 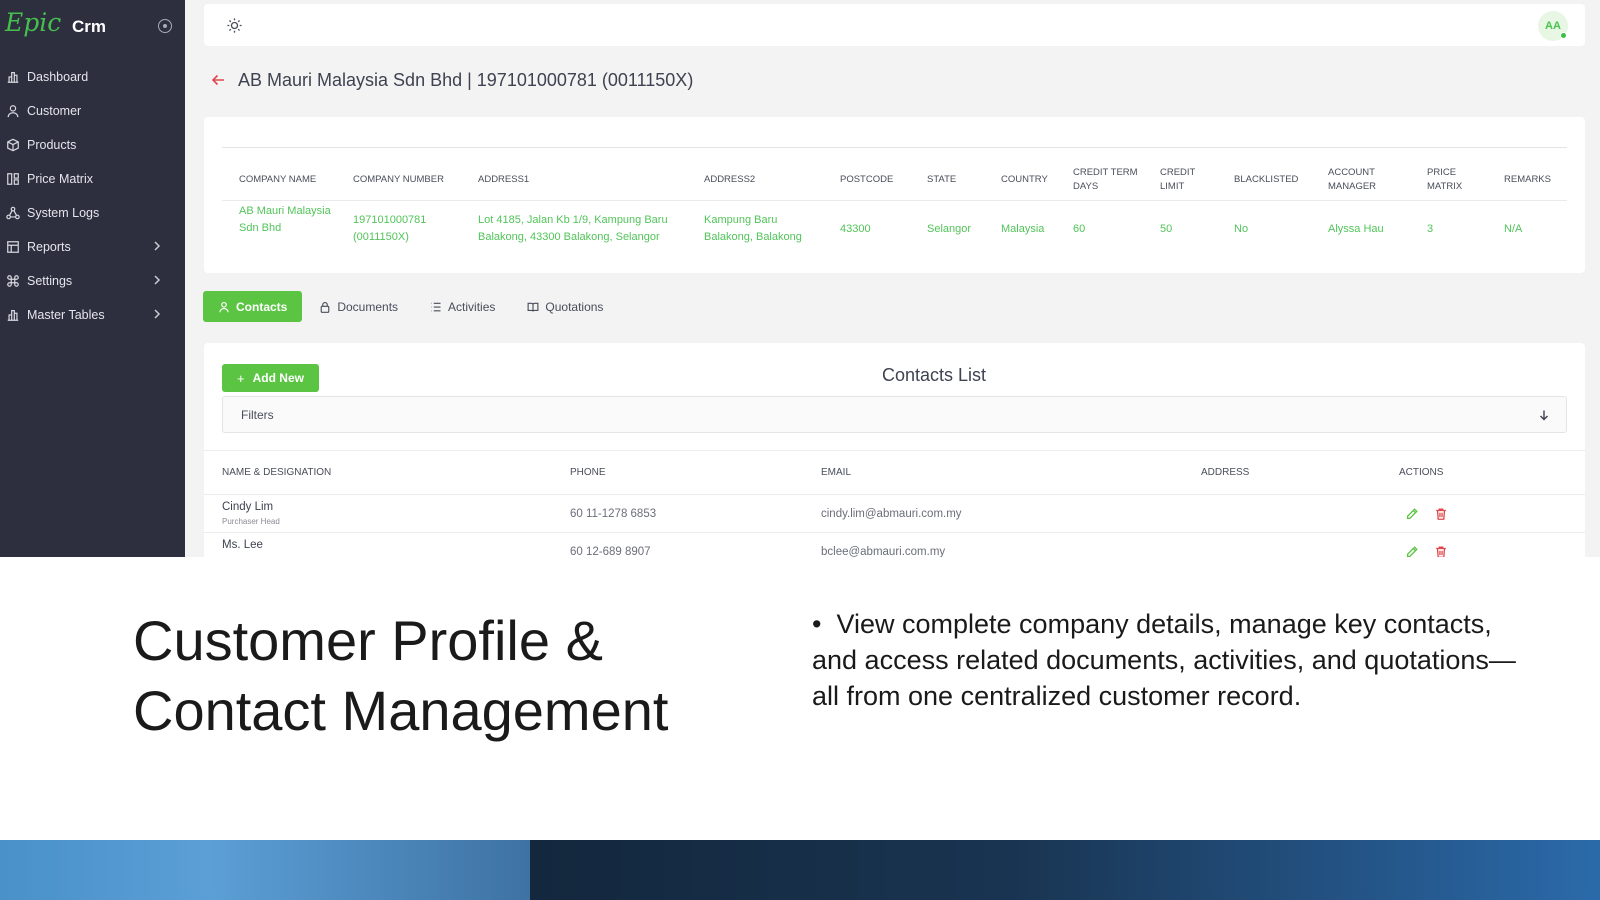 What do you see at coordinates (1024, 179) in the screenshot?
I see `column-header: COUNTRY` at bounding box center [1024, 179].